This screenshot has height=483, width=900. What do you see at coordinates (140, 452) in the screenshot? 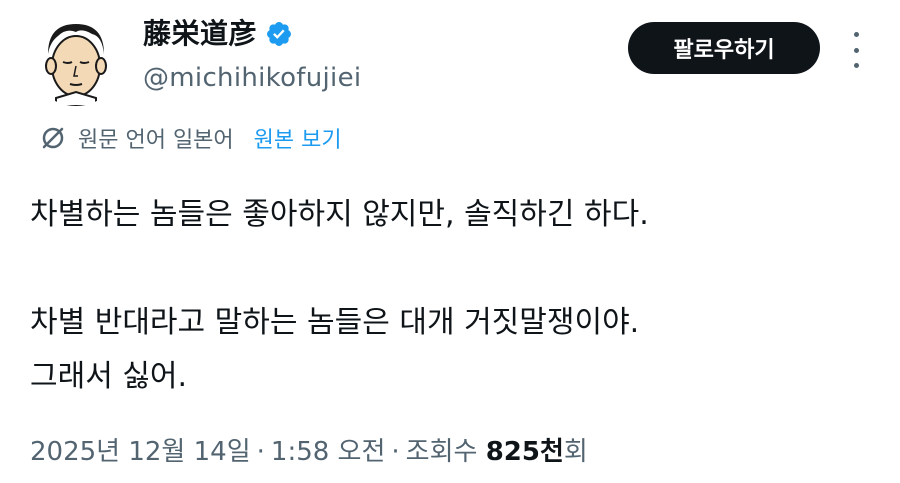
I see `tweet-date: 2025년 12월 14일` at bounding box center [140, 452].